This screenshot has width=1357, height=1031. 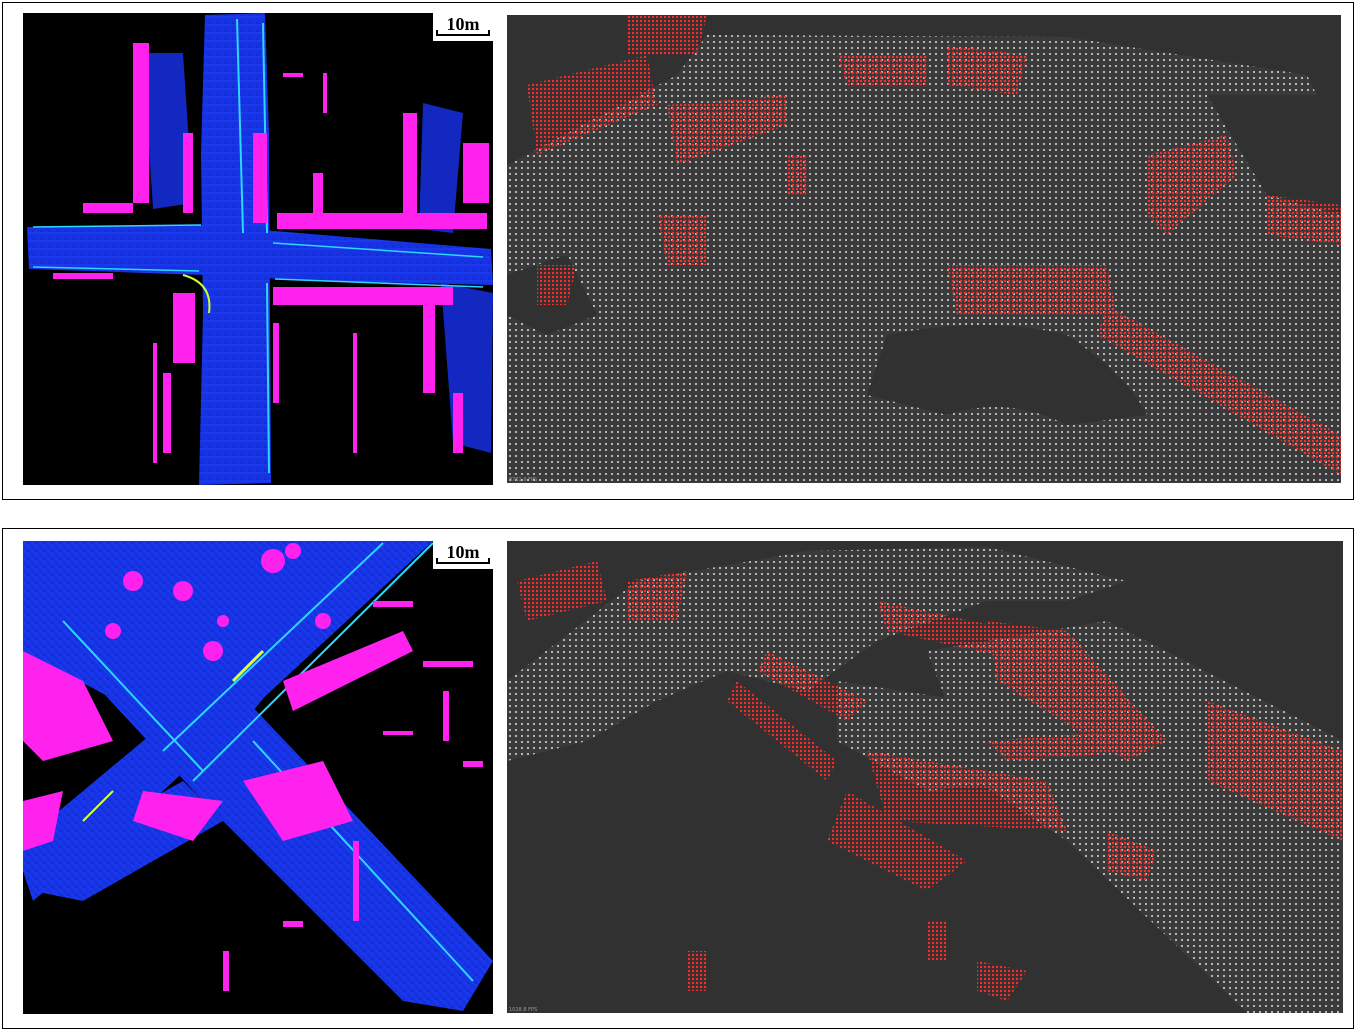 I want to click on bottom-scale-line, so click(x=463, y=561).